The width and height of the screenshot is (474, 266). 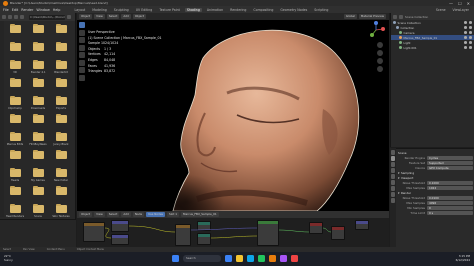 What do you see at coordinates (376, 30) in the screenshot?
I see `navigation-gizmo` at bounding box center [376, 30].